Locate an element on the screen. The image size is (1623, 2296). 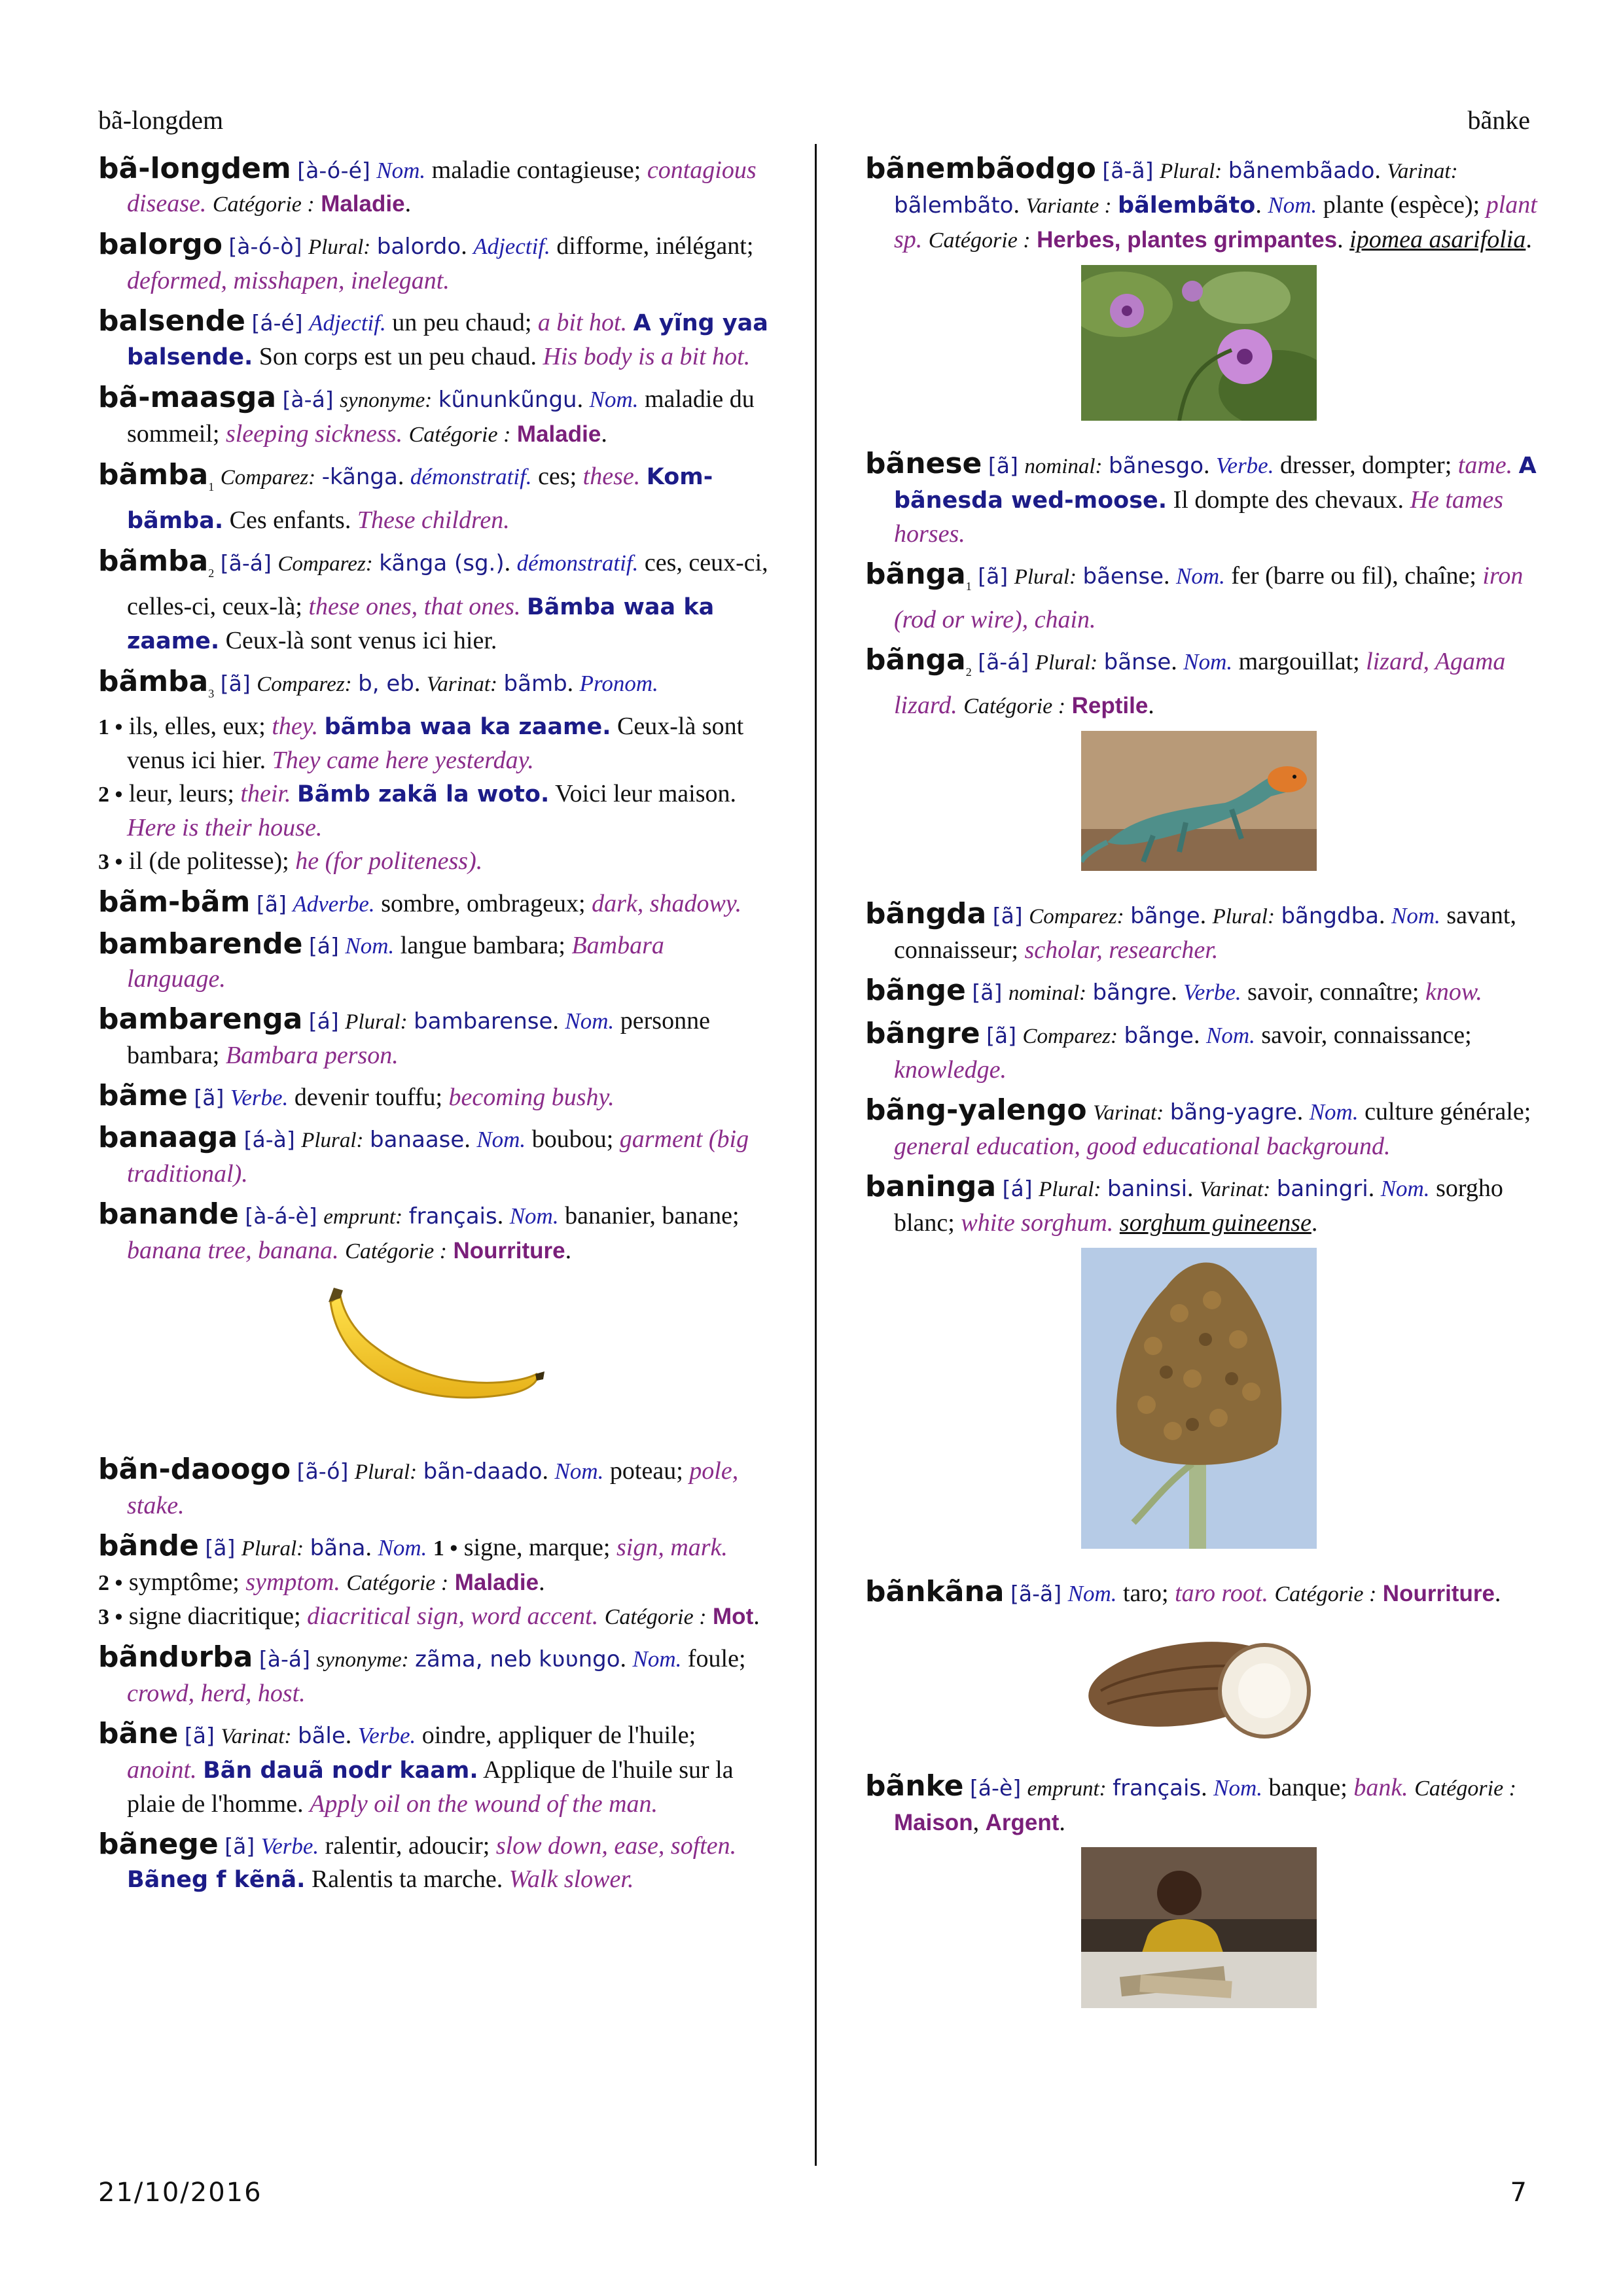
headword: bãnge is located at coordinates (915, 990).